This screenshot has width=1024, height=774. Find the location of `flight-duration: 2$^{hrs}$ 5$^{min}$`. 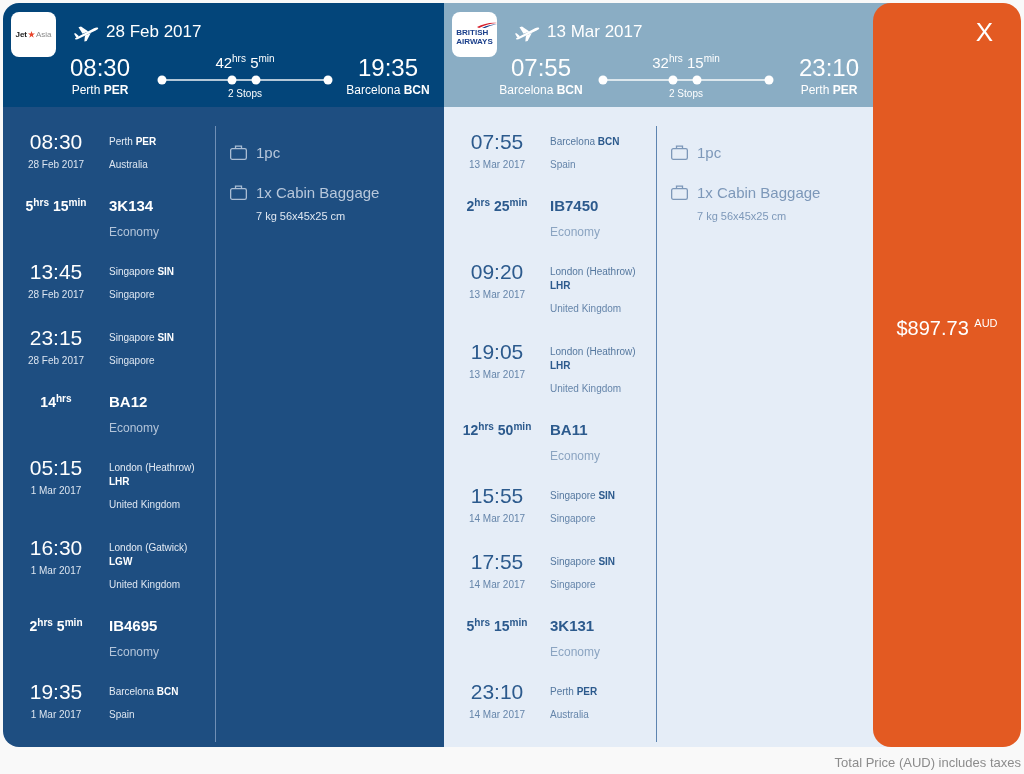

flight-duration: 2$^{hrs}$ 5$^{min}$ is located at coordinates (56, 626).